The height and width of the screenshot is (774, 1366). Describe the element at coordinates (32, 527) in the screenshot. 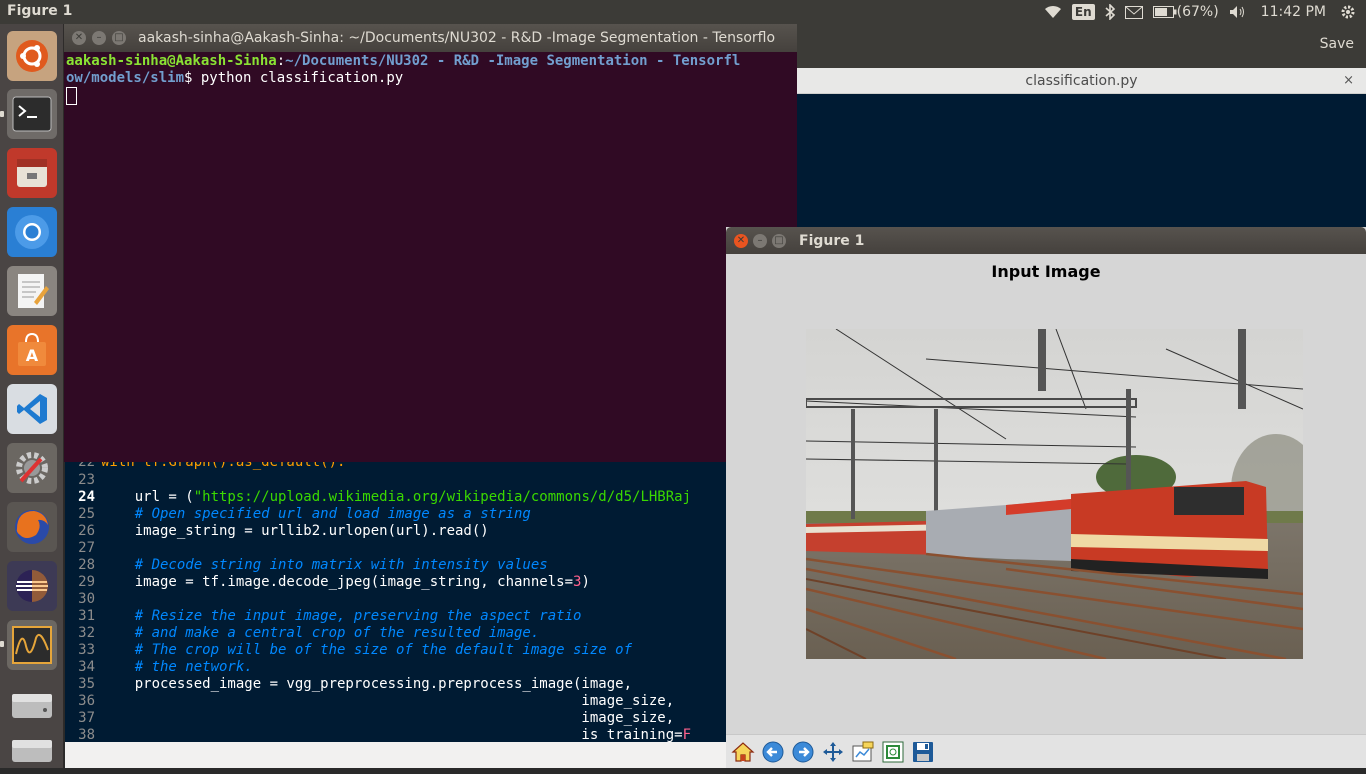

I see `firefox-icon` at that location.